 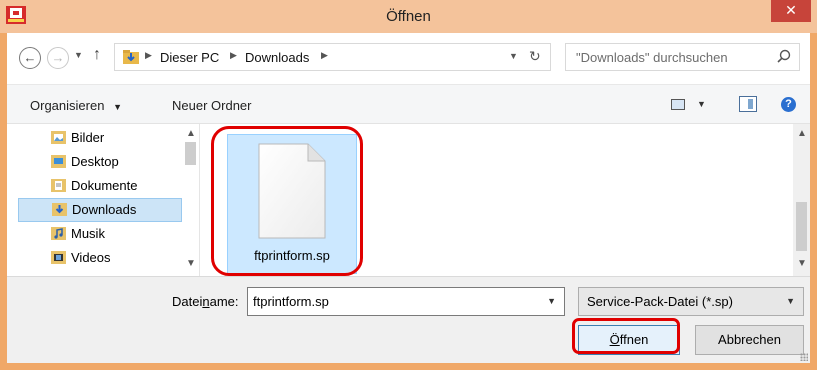 What do you see at coordinates (78, 55) in the screenshot?
I see `recent-locations-chevron-icon: ▼` at bounding box center [78, 55].